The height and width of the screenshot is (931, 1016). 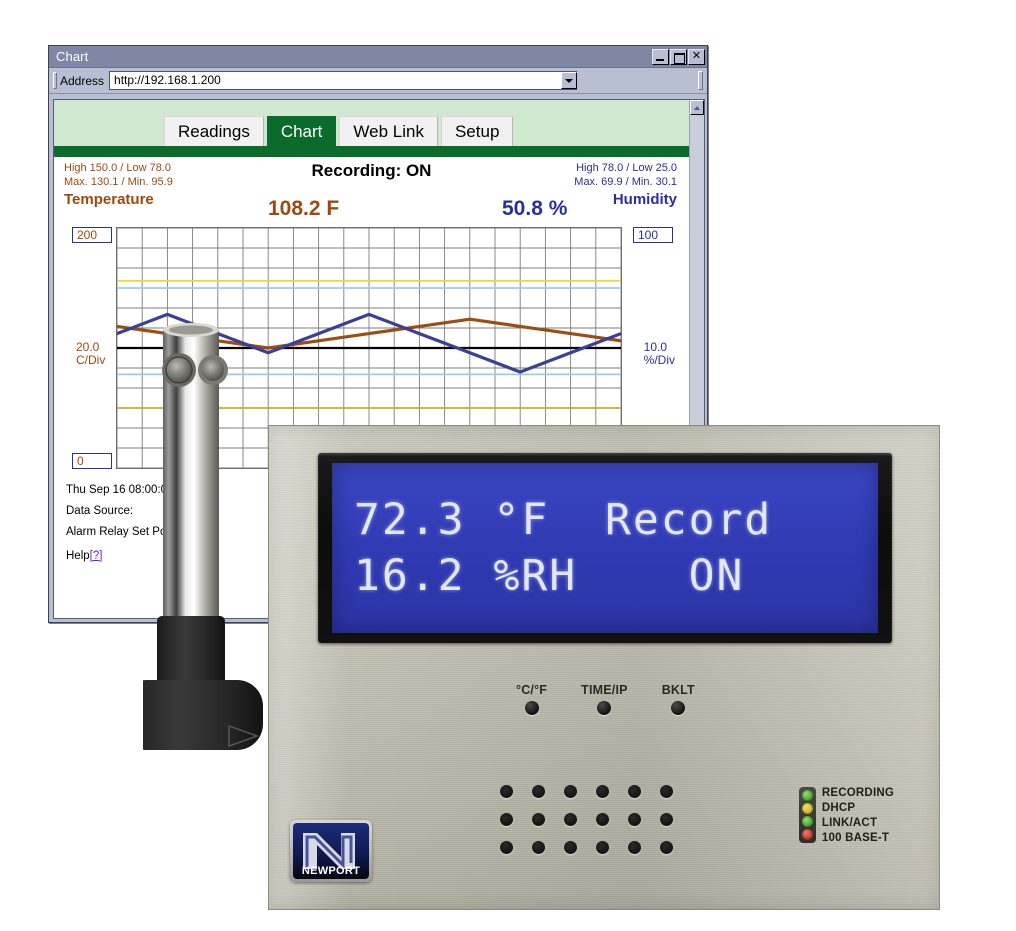 I want to click on close-icon: ✕, so click(x=696, y=56).